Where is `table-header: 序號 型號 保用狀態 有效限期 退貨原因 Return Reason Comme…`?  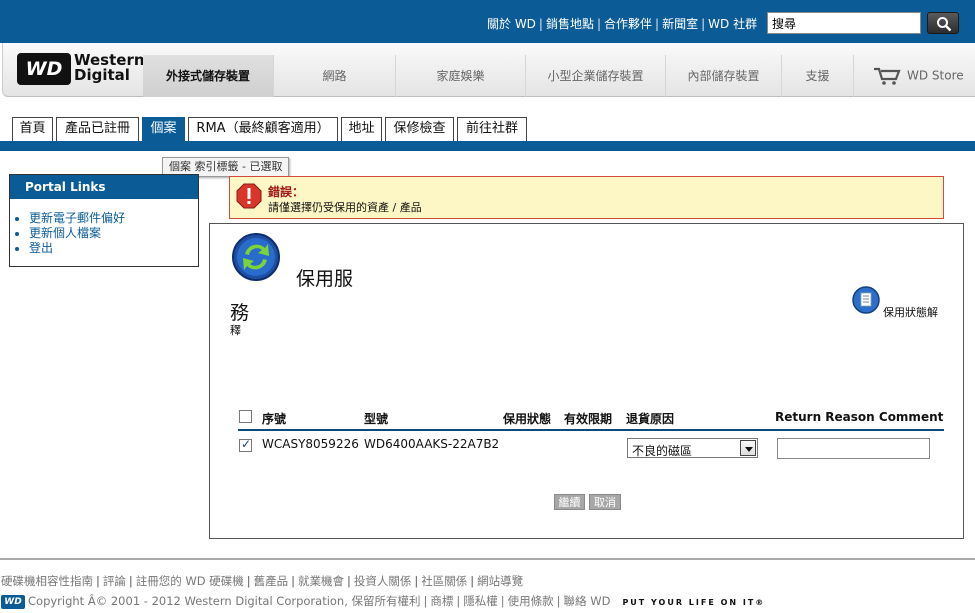 table-header: 序號 型號 保用狀態 有效限期 退貨原因 Return Reason Comme… is located at coordinates (591, 419).